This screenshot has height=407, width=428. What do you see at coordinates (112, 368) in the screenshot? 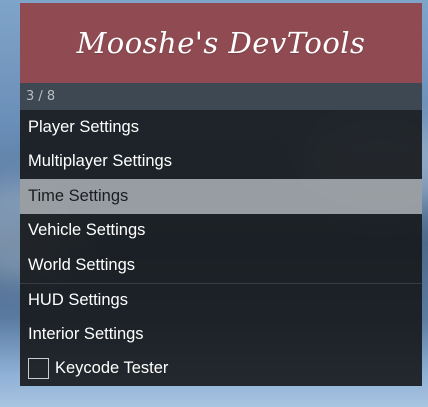
I see `menu-item-label: Keycode Tester` at bounding box center [112, 368].